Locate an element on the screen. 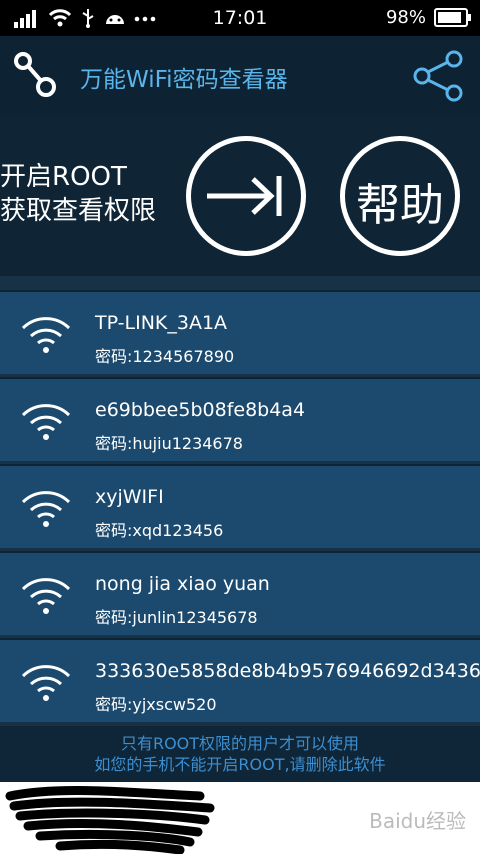 This screenshot has height=854, width=480. wifi-password: 密码:junlin12345678 is located at coordinates (176, 617).